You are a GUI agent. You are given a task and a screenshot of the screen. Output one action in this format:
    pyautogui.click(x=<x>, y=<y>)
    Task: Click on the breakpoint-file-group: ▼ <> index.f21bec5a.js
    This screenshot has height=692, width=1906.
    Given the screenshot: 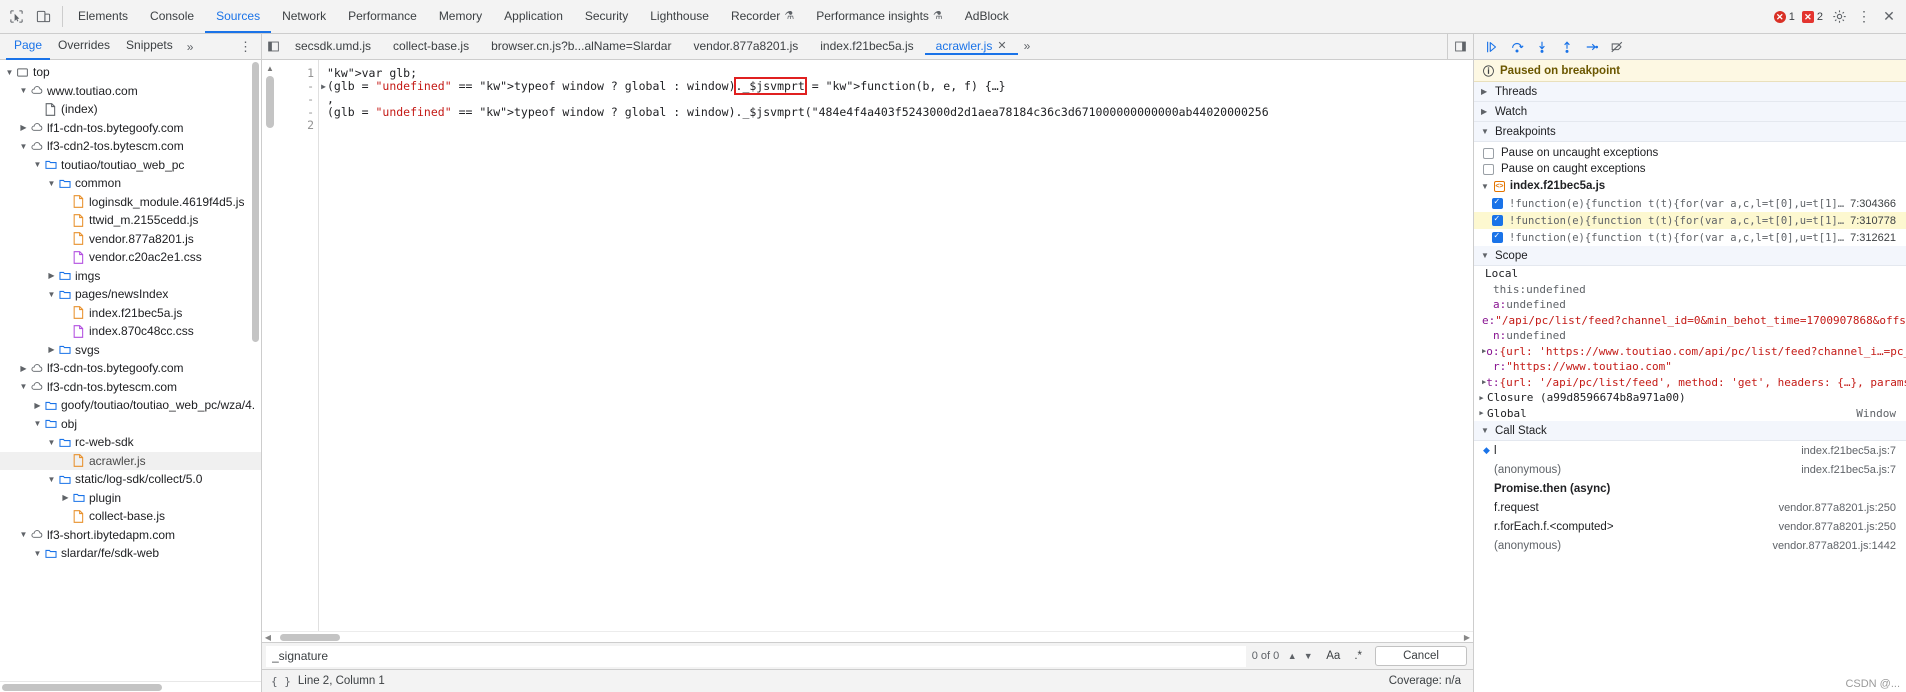 What is the action you would take?
    pyautogui.click(x=1690, y=186)
    